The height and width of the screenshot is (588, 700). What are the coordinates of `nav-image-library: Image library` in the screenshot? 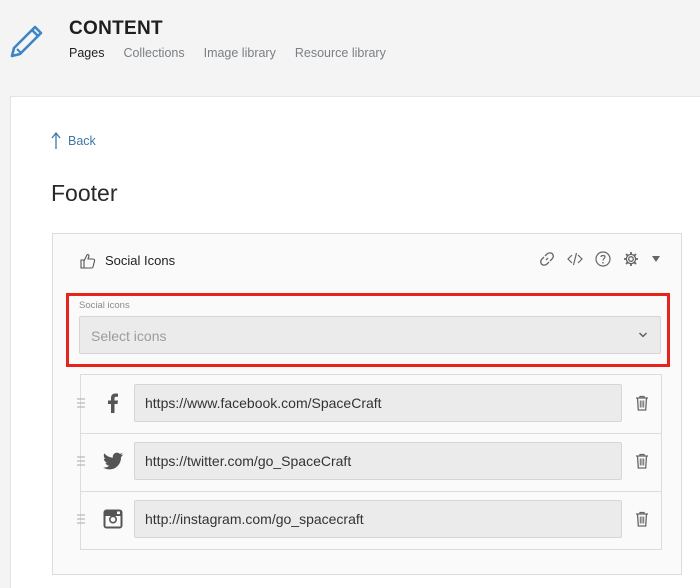 It's located at (240, 53).